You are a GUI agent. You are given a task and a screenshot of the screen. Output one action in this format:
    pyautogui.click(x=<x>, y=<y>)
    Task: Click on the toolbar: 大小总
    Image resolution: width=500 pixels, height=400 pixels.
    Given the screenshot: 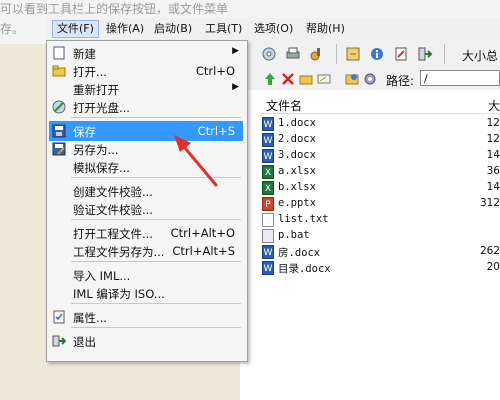 What is the action you would take?
    pyautogui.click(x=370, y=54)
    